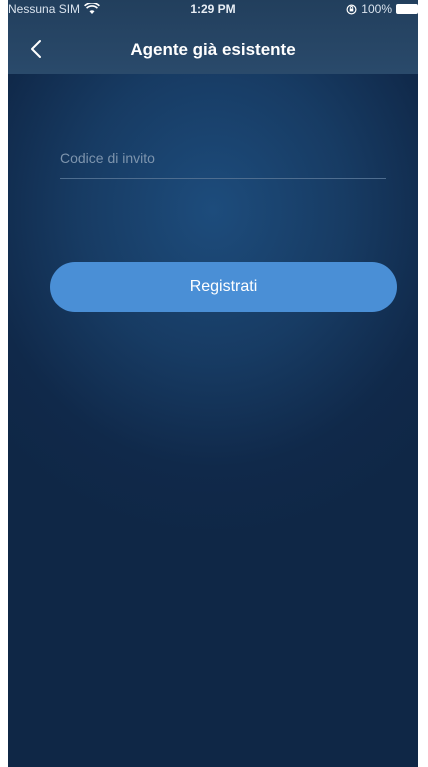  What do you see at coordinates (407, 9) in the screenshot?
I see `battery-icon` at bounding box center [407, 9].